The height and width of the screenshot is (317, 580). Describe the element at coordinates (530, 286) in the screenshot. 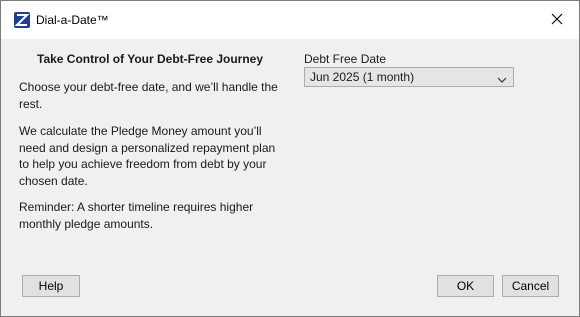

I see `cancel-button: Cancel` at that location.